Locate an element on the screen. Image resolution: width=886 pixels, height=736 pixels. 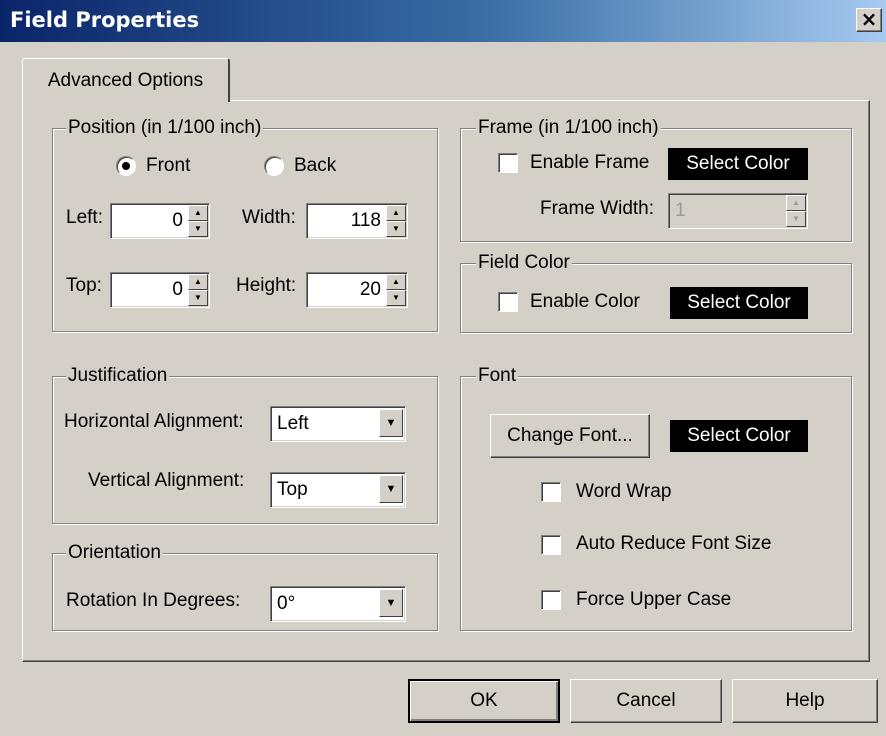
top-spinner: ▲ ▼ is located at coordinates (198, 290).